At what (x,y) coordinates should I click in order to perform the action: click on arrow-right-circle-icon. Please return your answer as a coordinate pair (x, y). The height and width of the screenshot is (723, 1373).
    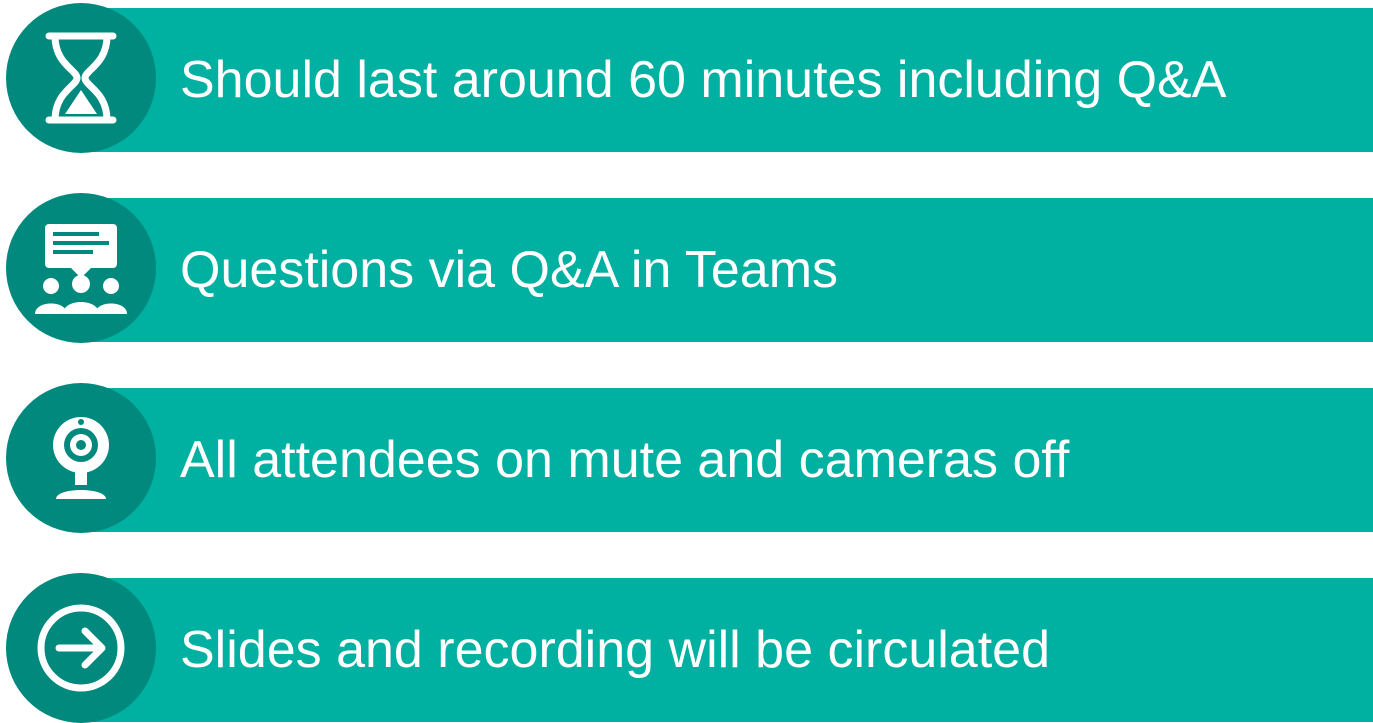
    Looking at the image, I should click on (81, 648).